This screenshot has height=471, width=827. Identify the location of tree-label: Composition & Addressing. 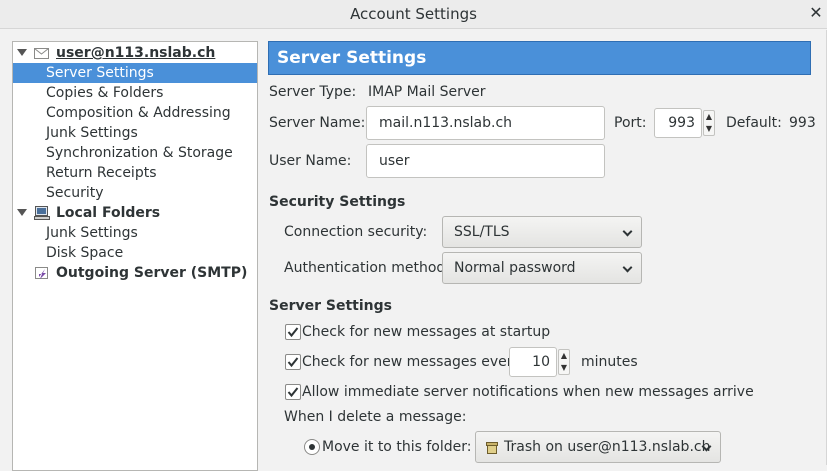
(138, 113).